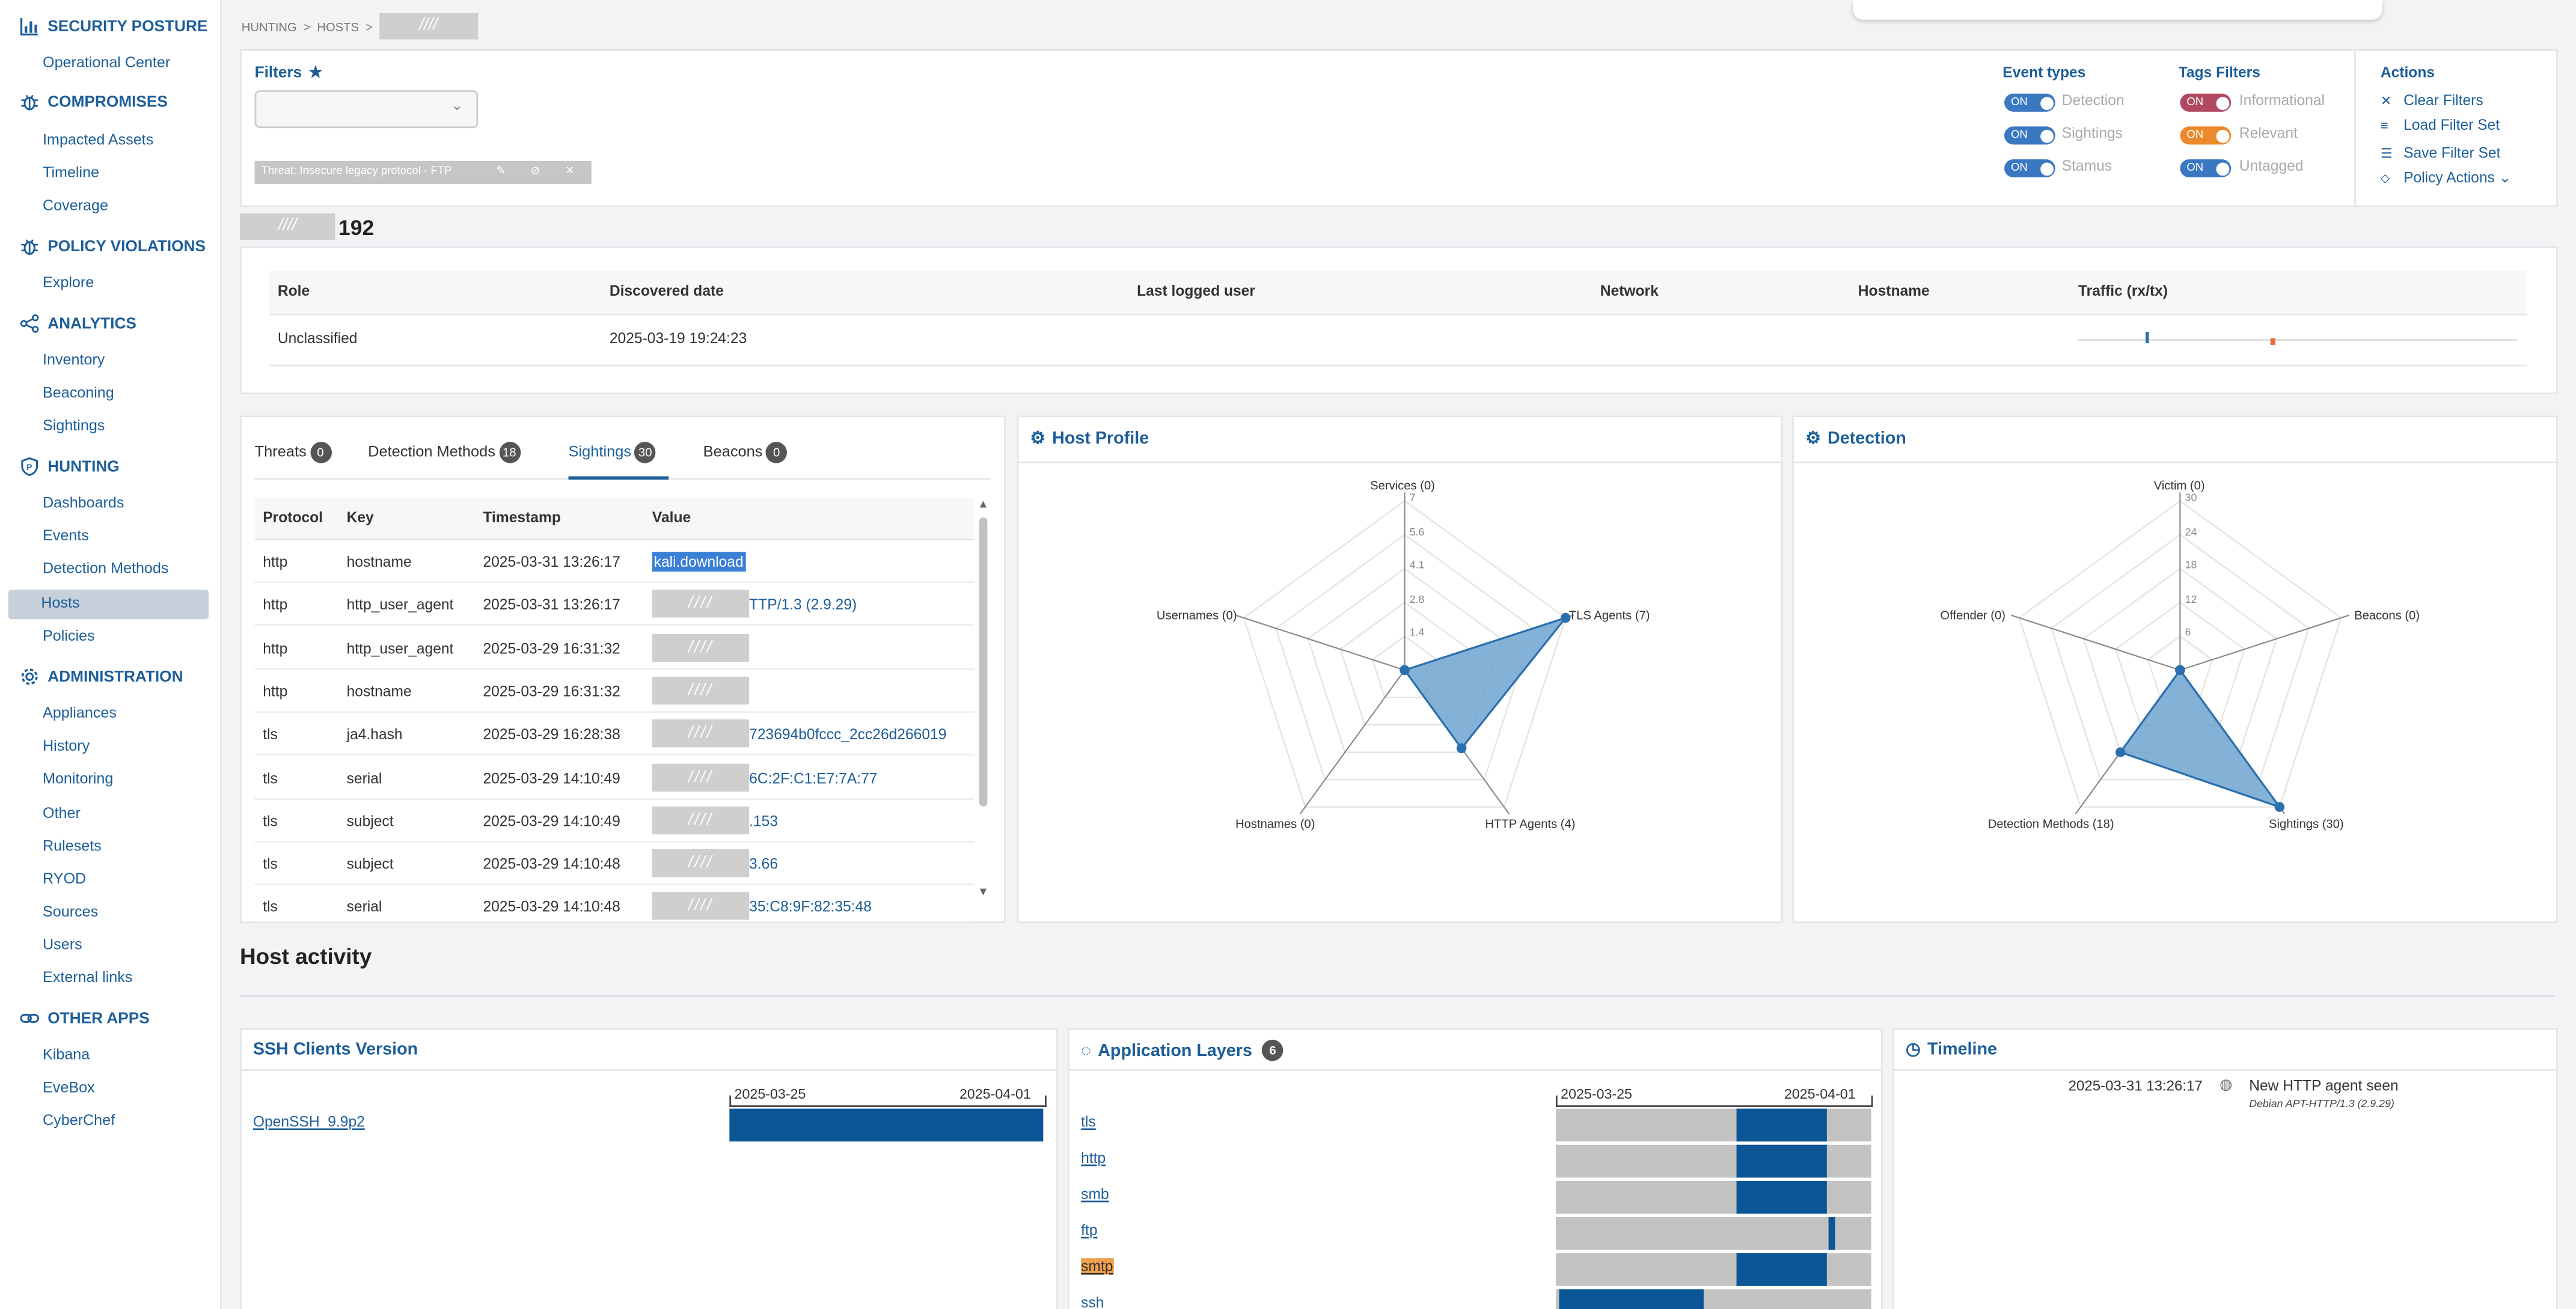 The height and width of the screenshot is (1309, 2576). Describe the element at coordinates (74, 360) in the screenshot. I see `sidebar-item-inventory: Inventory` at that location.